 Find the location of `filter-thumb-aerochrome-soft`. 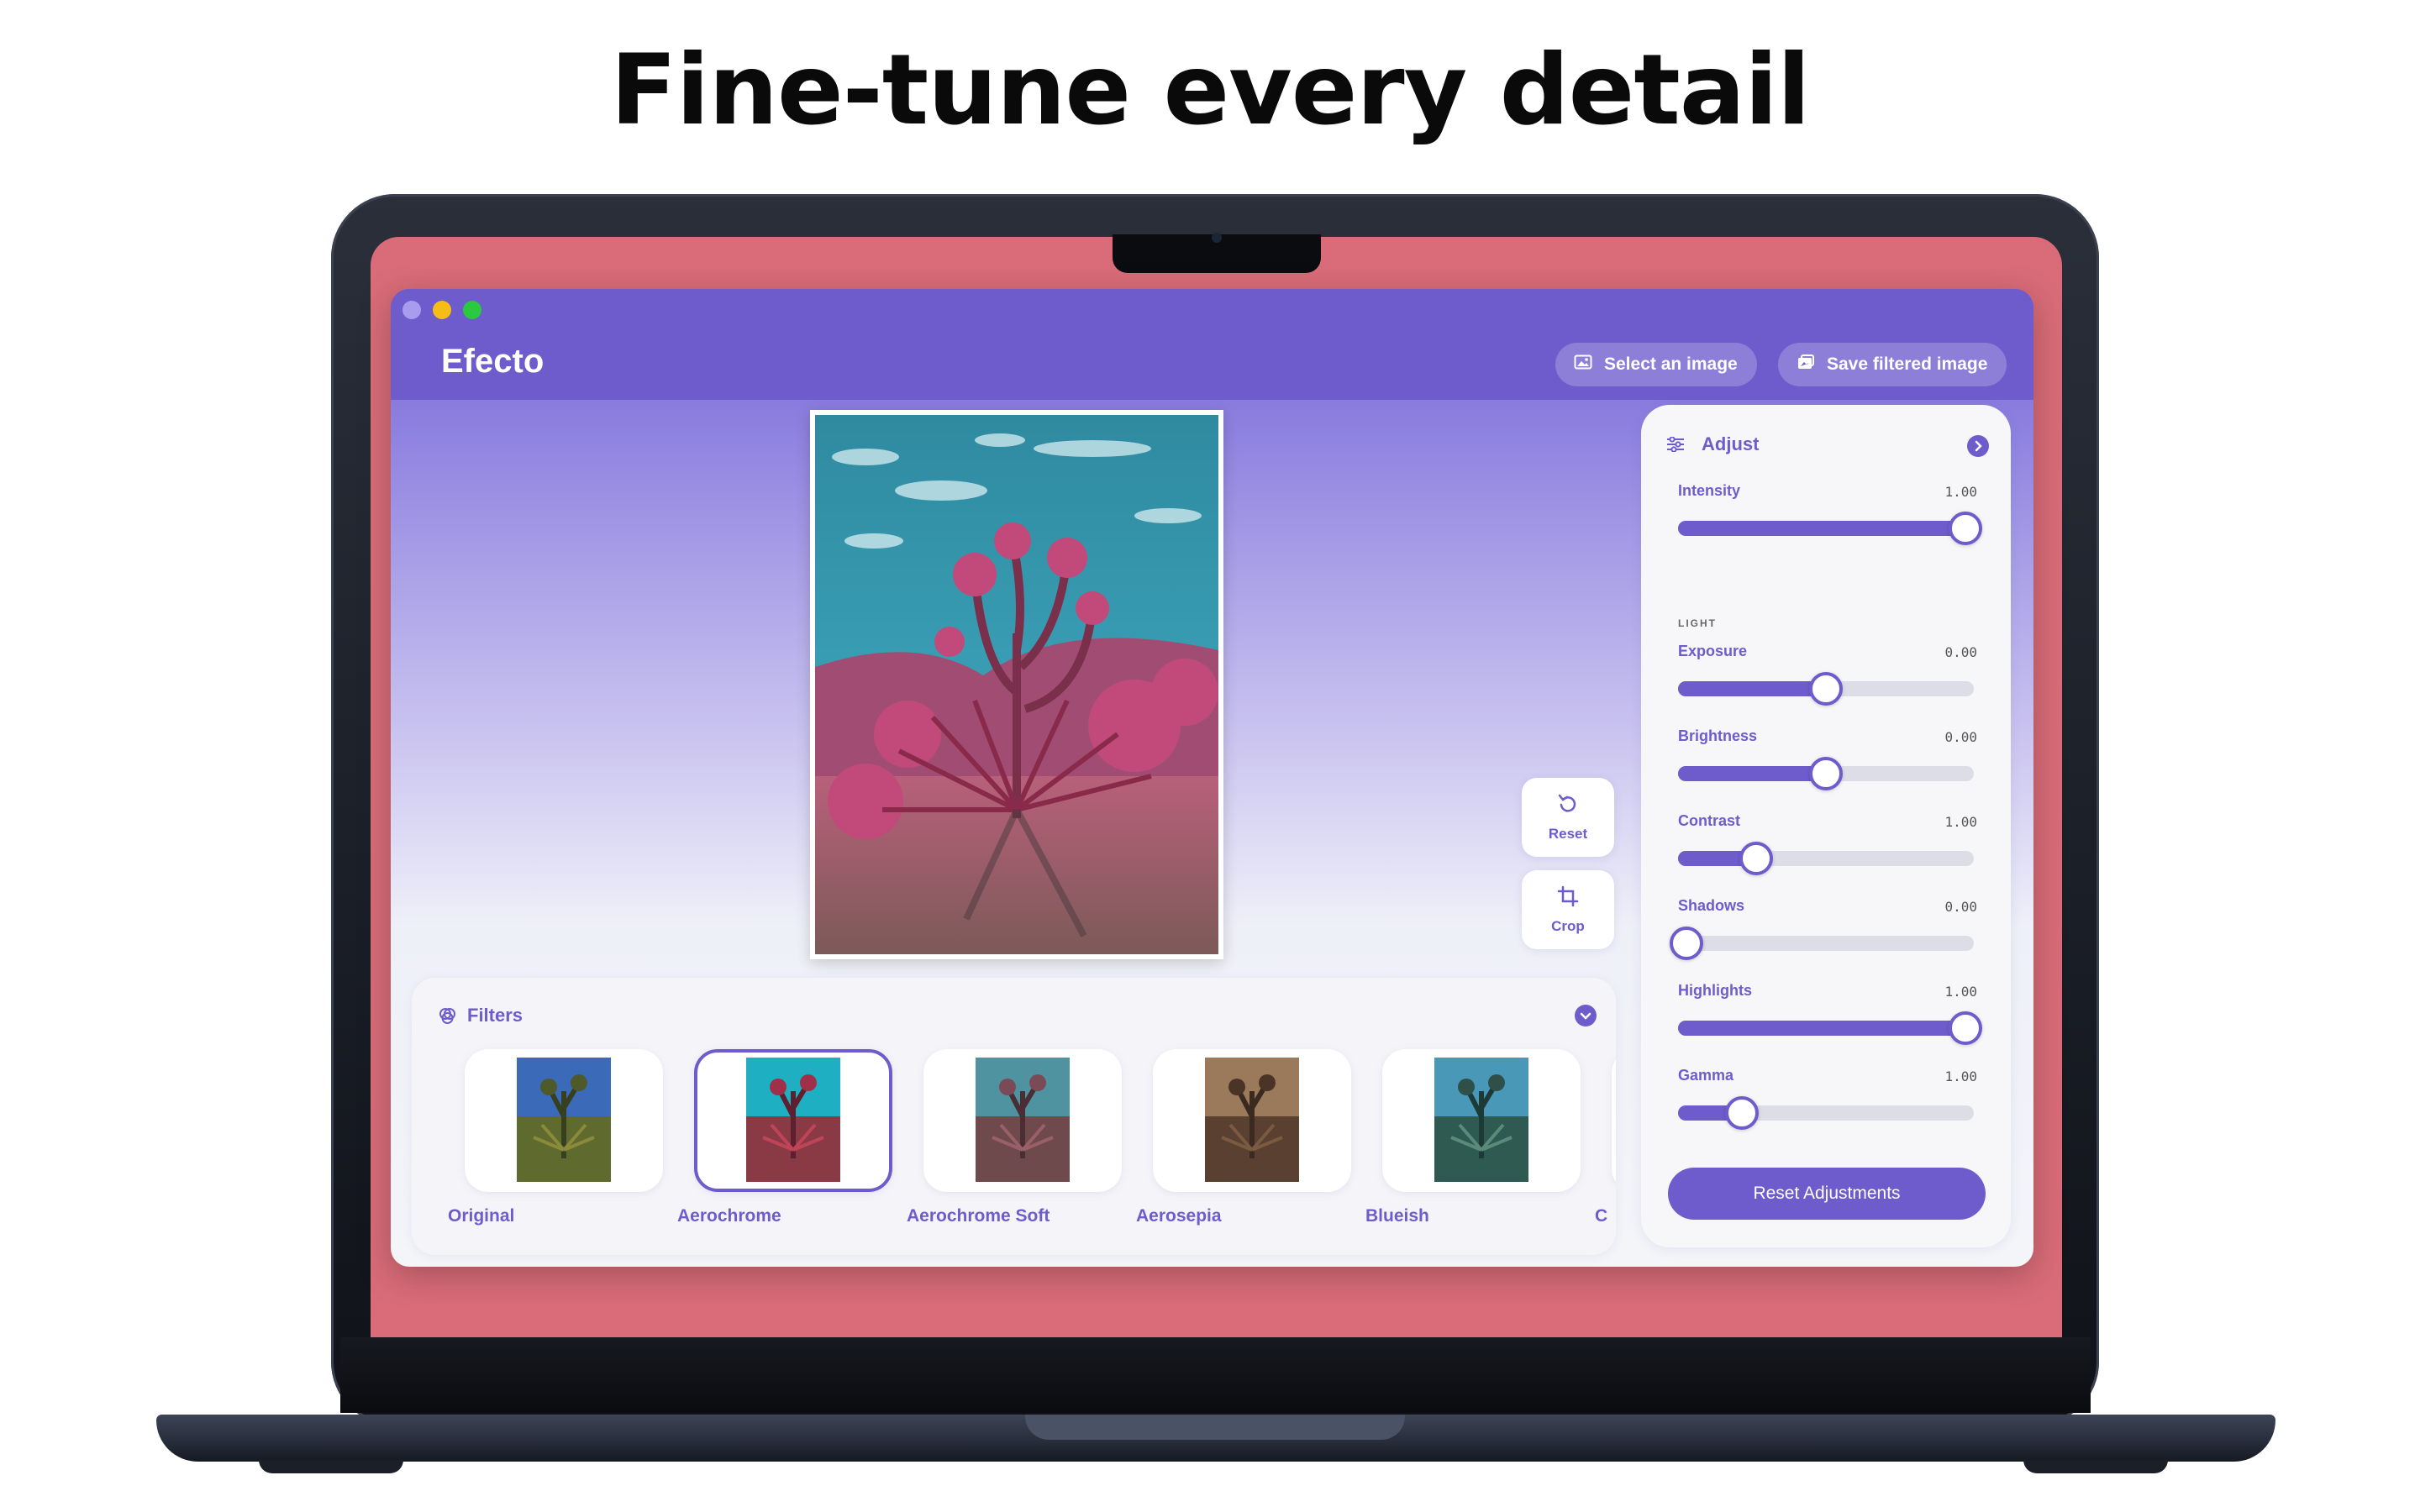

filter-thumb-aerochrome-soft is located at coordinates (1022, 1120).